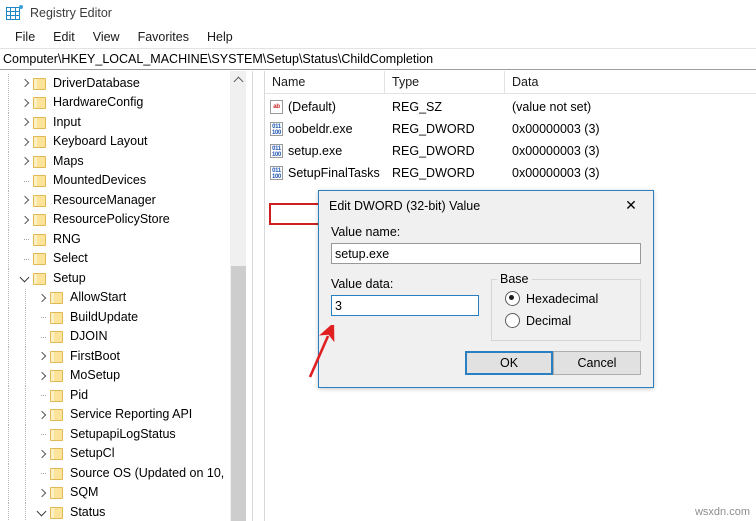  I want to click on tree-item-setupcl: SetupCl, so click(118, 454).